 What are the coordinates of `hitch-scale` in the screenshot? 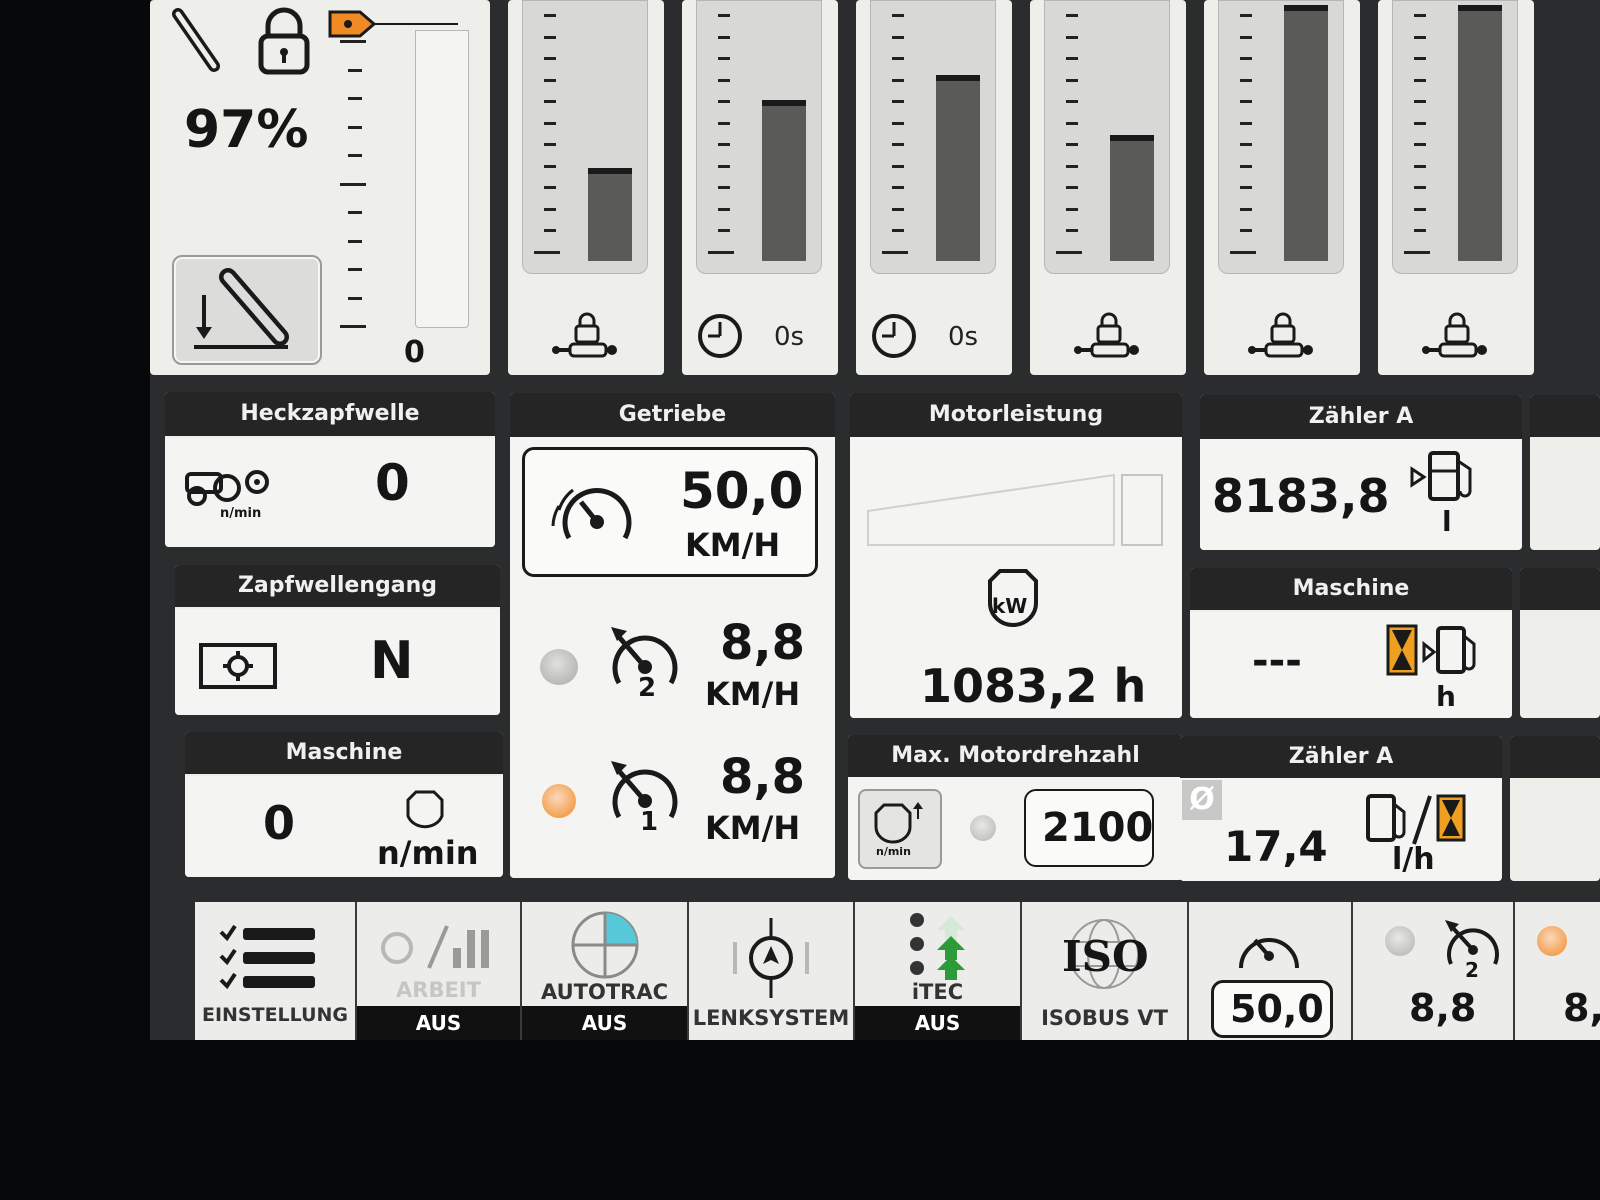 It's located at (360, 190).